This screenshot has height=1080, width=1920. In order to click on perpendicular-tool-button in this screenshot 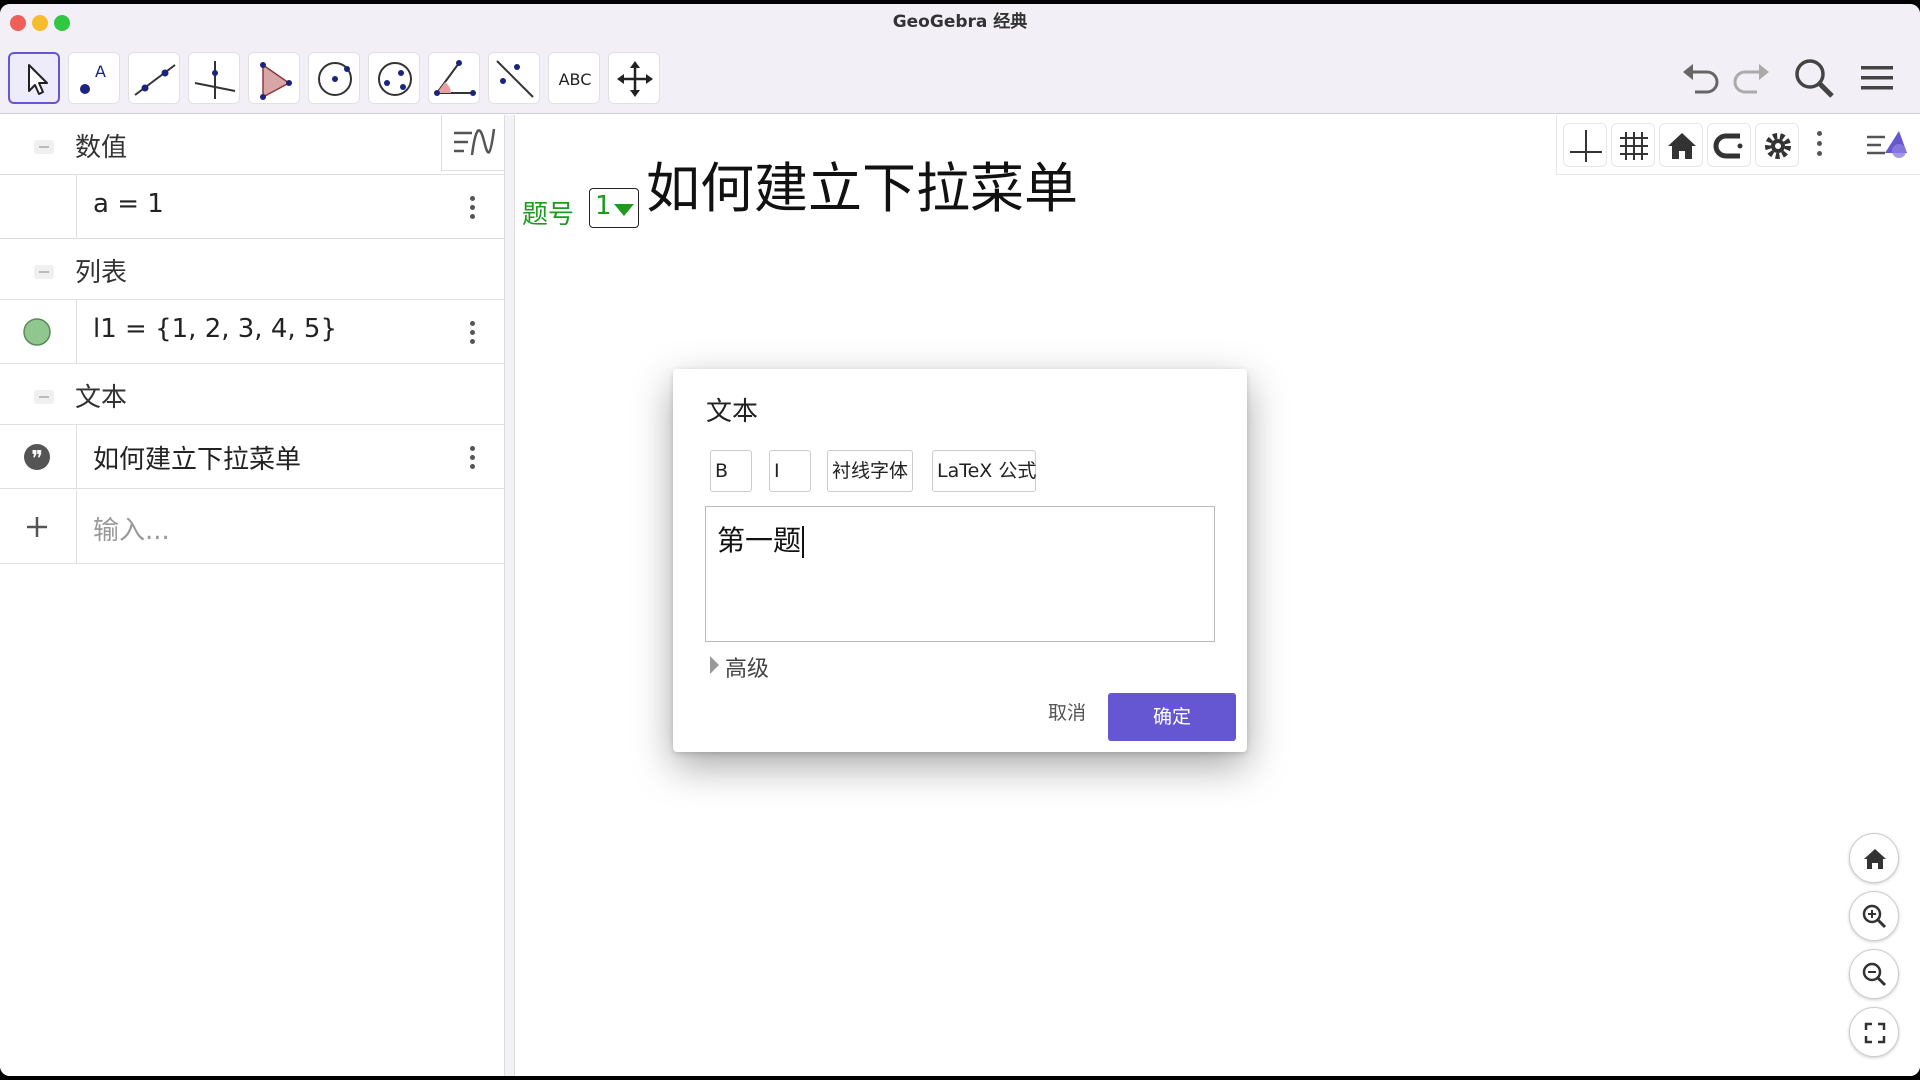, I will do `click(214, 78)`.